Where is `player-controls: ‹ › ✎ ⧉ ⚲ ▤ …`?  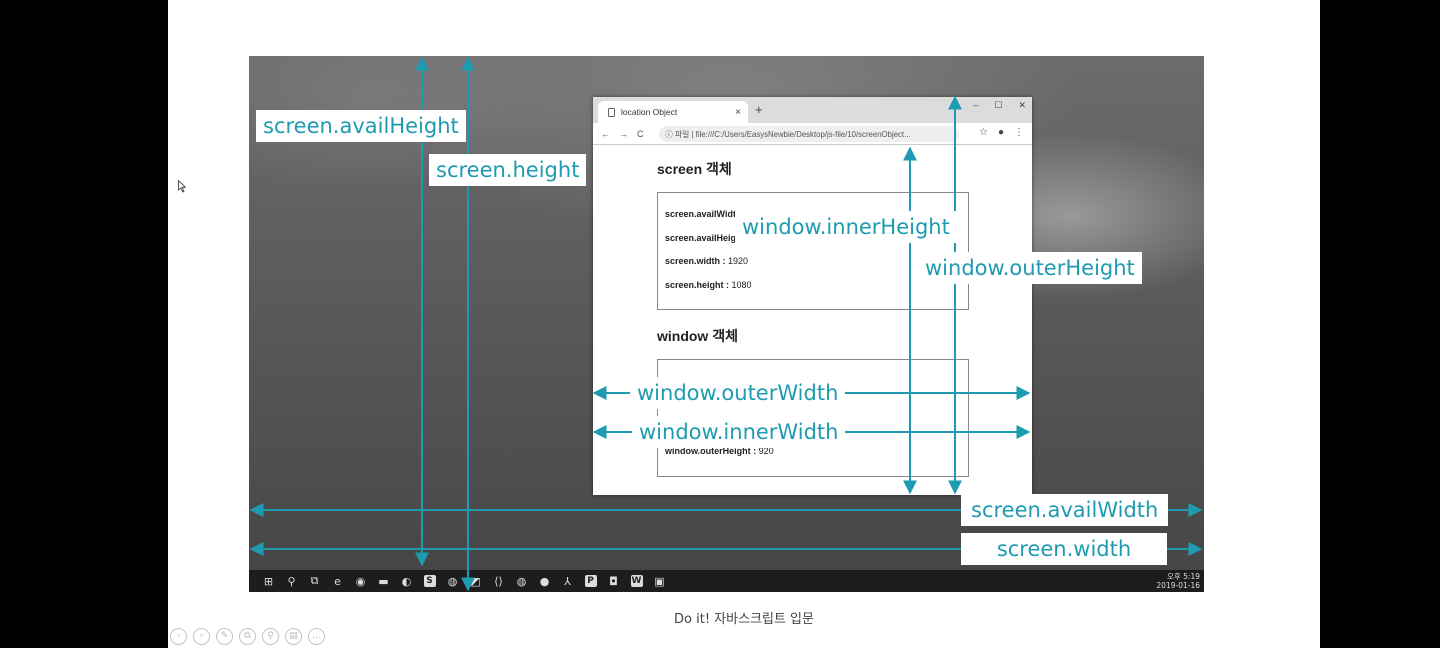
player-controls: ‹ › ✎ ⧉ ⚲ ▤ … is located at coordinates (247, 636).